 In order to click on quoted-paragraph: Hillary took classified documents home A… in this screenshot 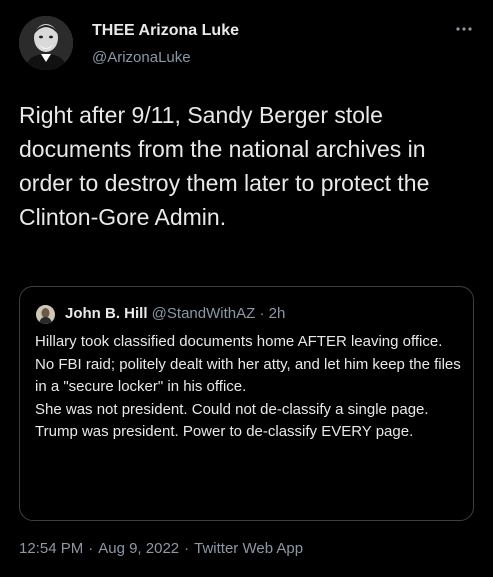, I will do `click(248, 364)`.